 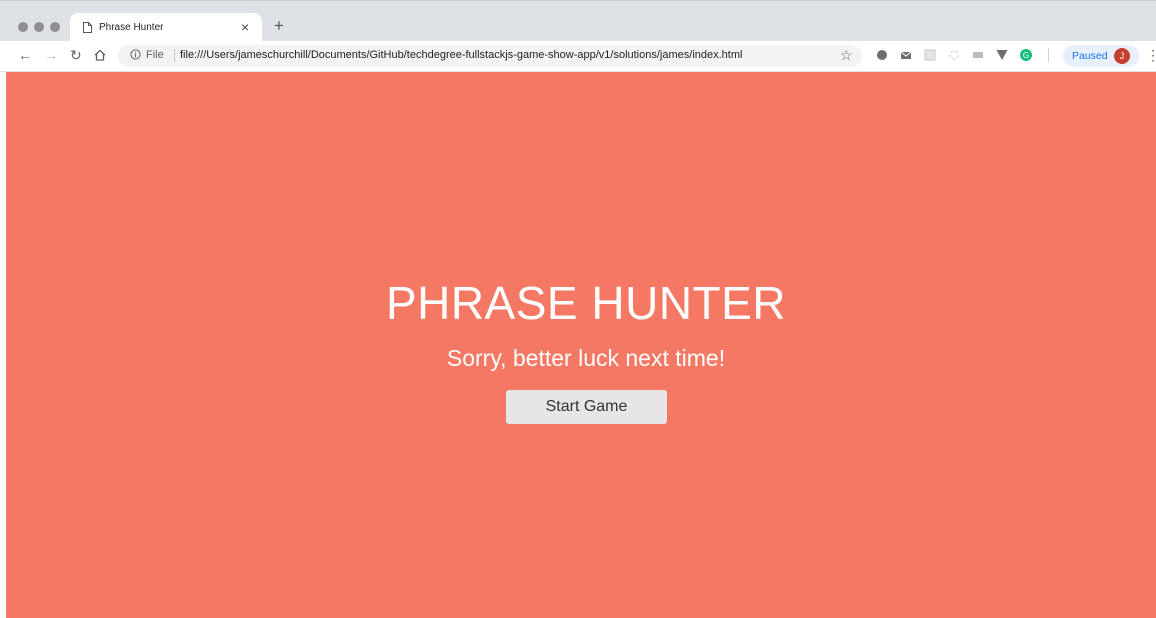 I want to click on grid-extension-icon, so click(x=978, y=55).